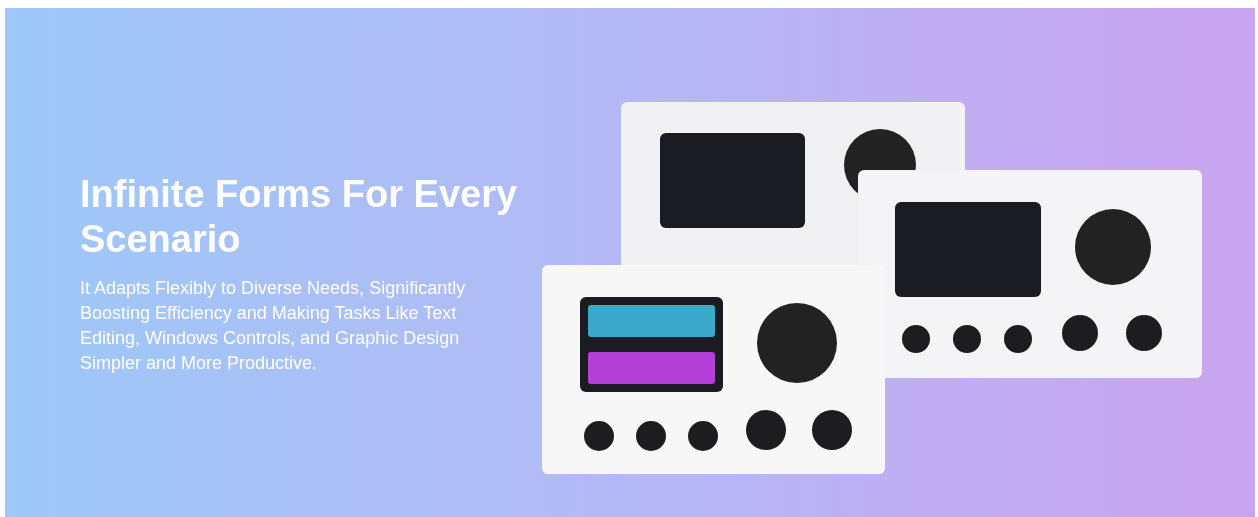 The width and height of the screenshot is (1258, 517). I want to click on banner-description: It Adapts Flexibly to Diverse Needs, Significantly Boosting Efficiency and Making Tasks Like Text Editing, Windows Controls, and Graphic Design Simpler and More Productive., so click(273, 326).